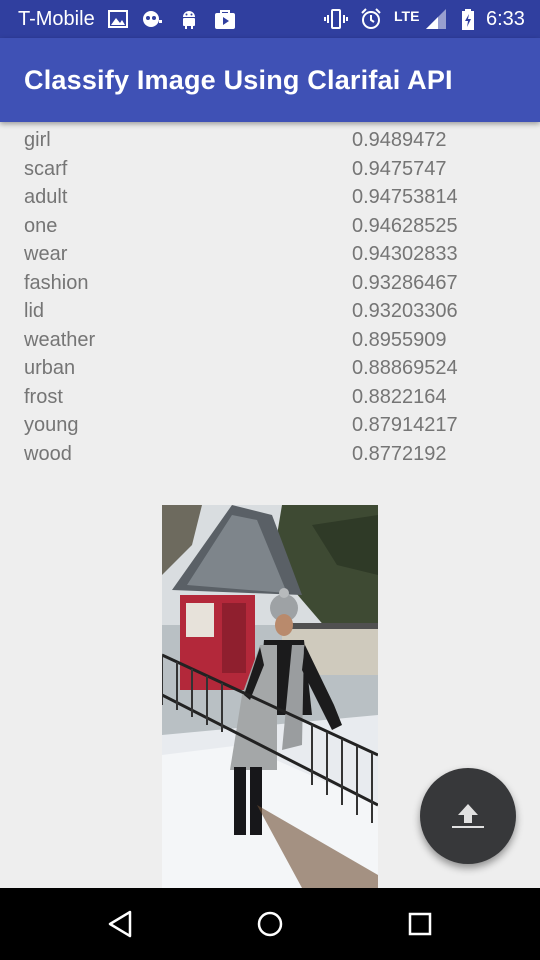  What do you see at coordinates (270, 198) in the screenshot?
I see `list-item: adult 0.94753814` at bounding box center [270, 198].